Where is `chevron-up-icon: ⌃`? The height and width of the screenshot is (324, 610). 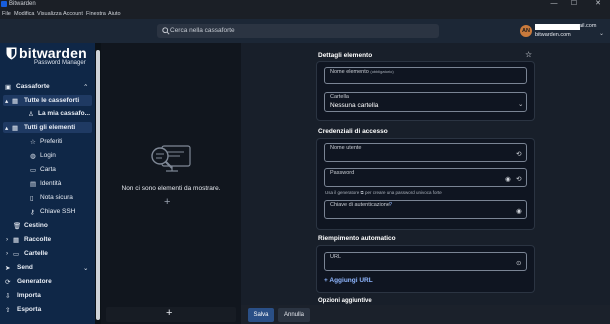
chevron-up-icon: ⌃ is located at coordinates (86, 87).